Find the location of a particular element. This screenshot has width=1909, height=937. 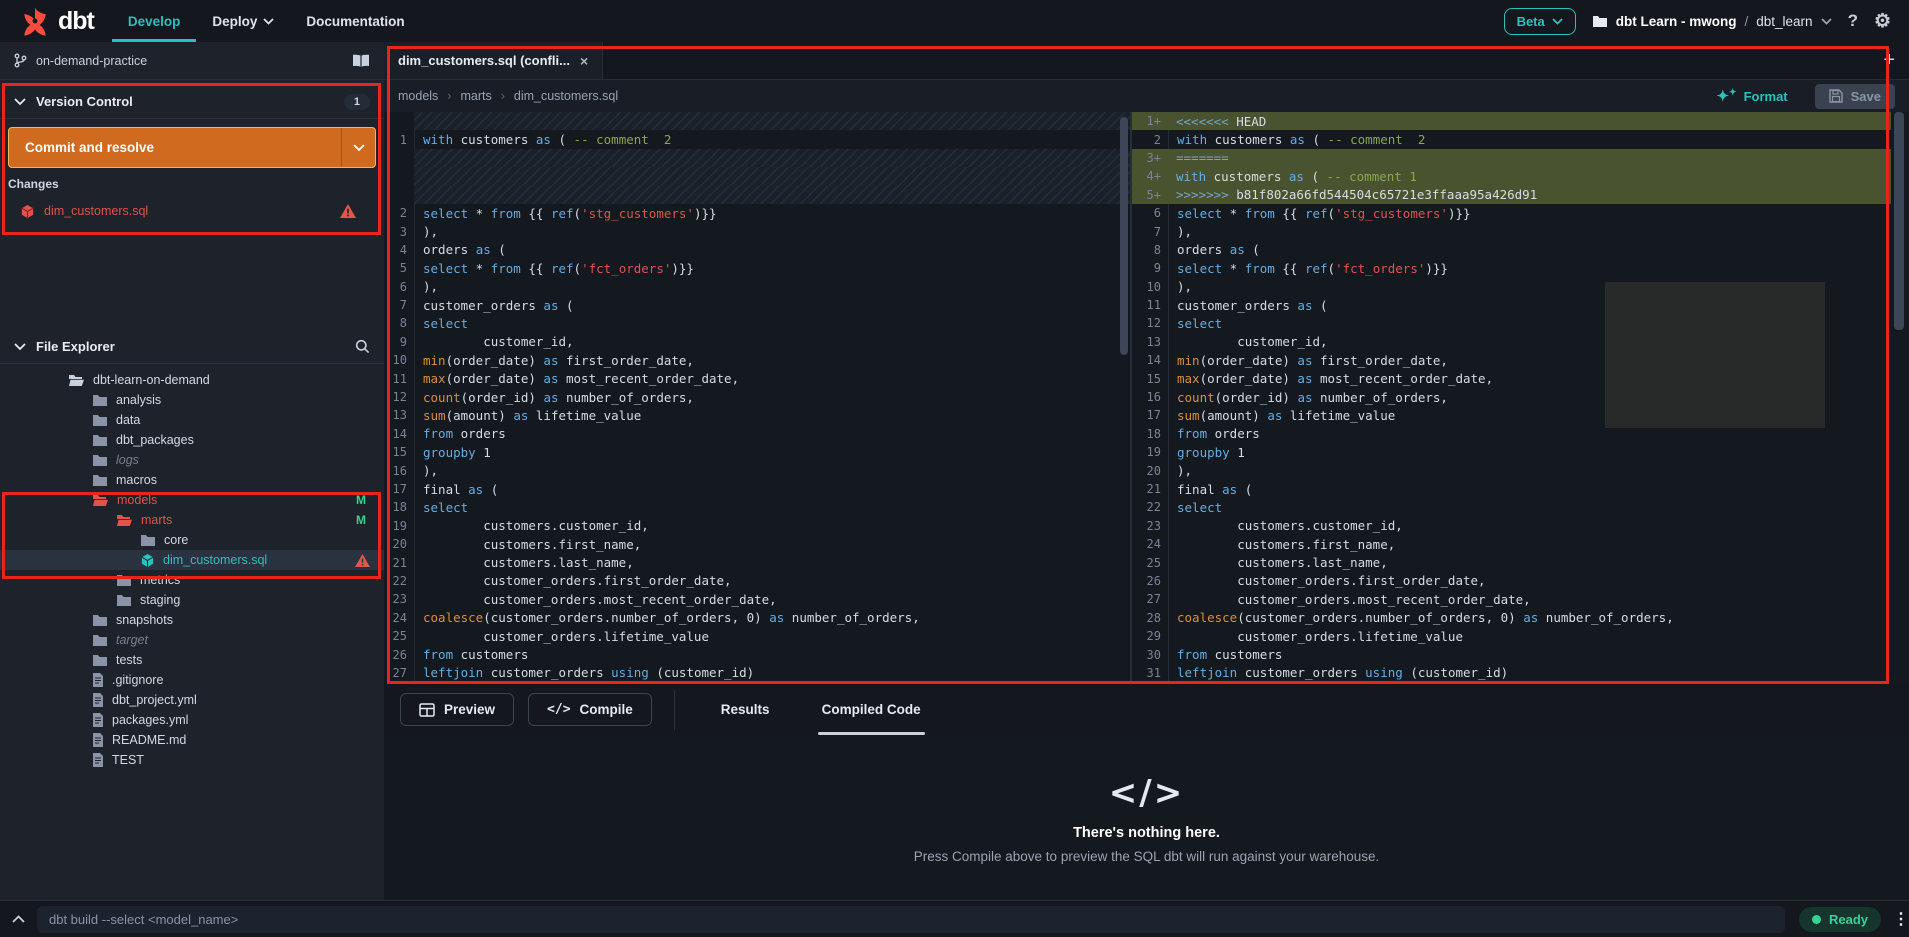

chevron-up-icon is located at coordinates (18, 919).